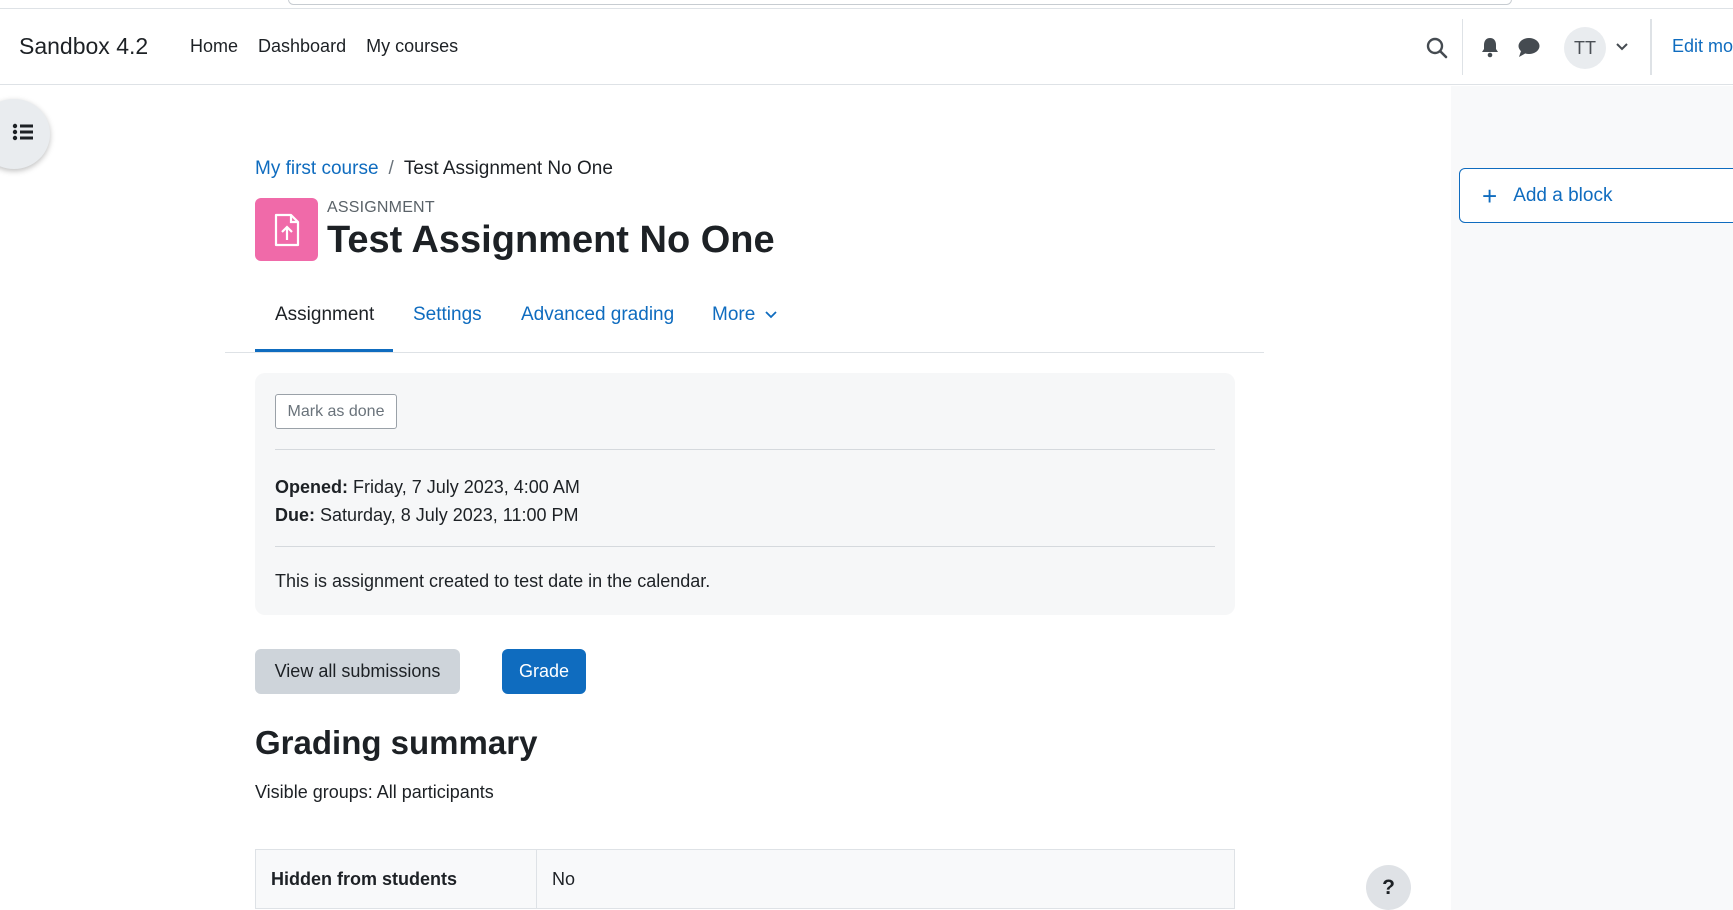 The height and width of the screenshot is (910, 1733). I want to click on visible-groups-text: Visible groups: All participants, so click(374, 792).